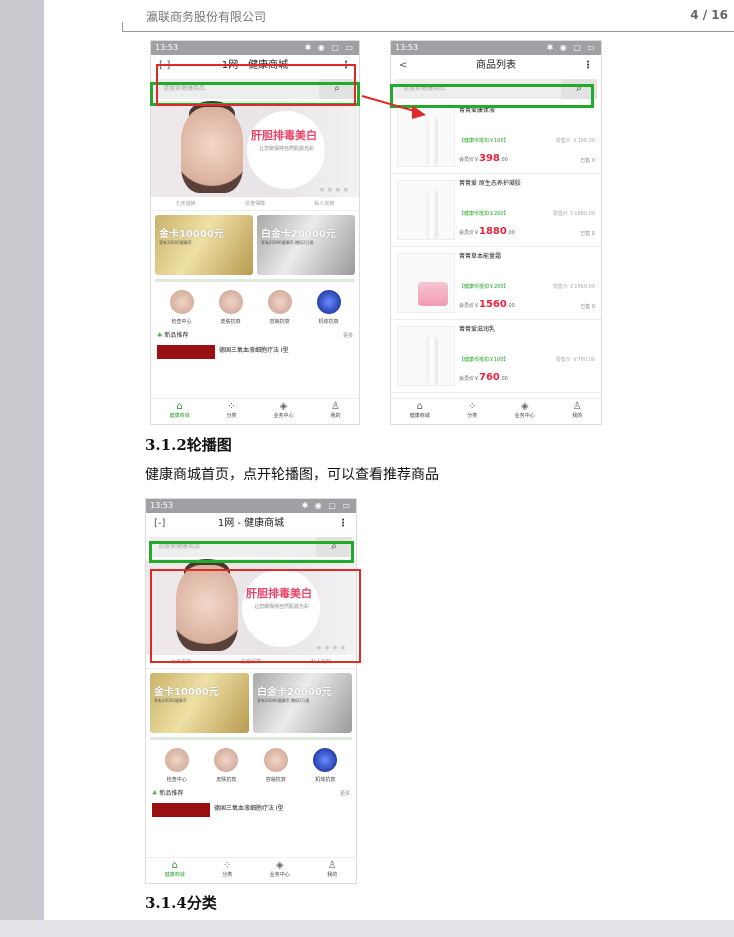 The height and width of the screenshot is (937, 734). What do you see at coordinates (328, 322) in the screenshot?
I see `category-label: 机体抗衰` at bounding box center [328, 322].